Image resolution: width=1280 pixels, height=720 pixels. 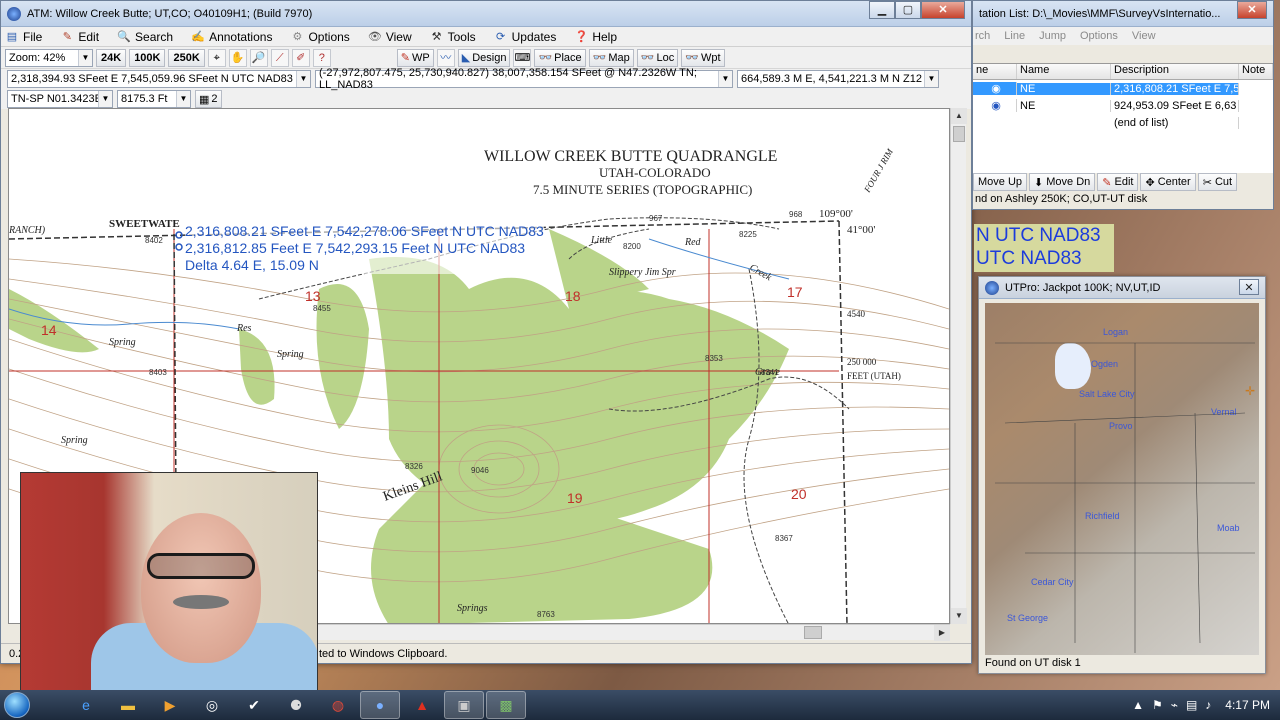 I want to click on power-icon: ⌁, so click(x=1174, y=705).